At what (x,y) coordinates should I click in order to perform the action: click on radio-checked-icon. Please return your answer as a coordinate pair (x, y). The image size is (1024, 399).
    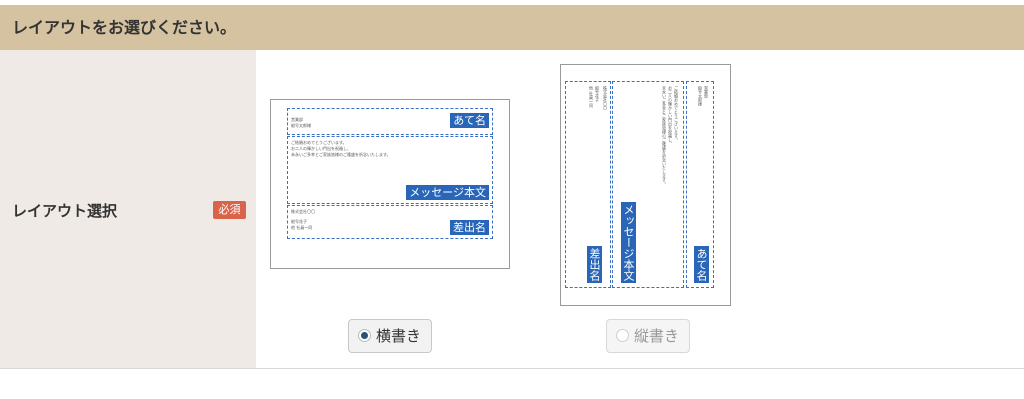
    Looking at the image, I should click on (364, 335).